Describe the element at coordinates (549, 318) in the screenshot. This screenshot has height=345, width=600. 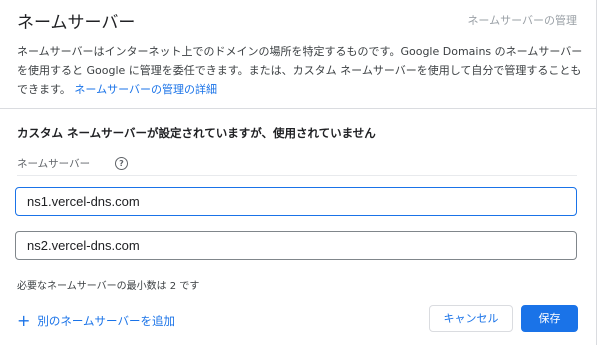
I see `save-button: 保存` at that location.